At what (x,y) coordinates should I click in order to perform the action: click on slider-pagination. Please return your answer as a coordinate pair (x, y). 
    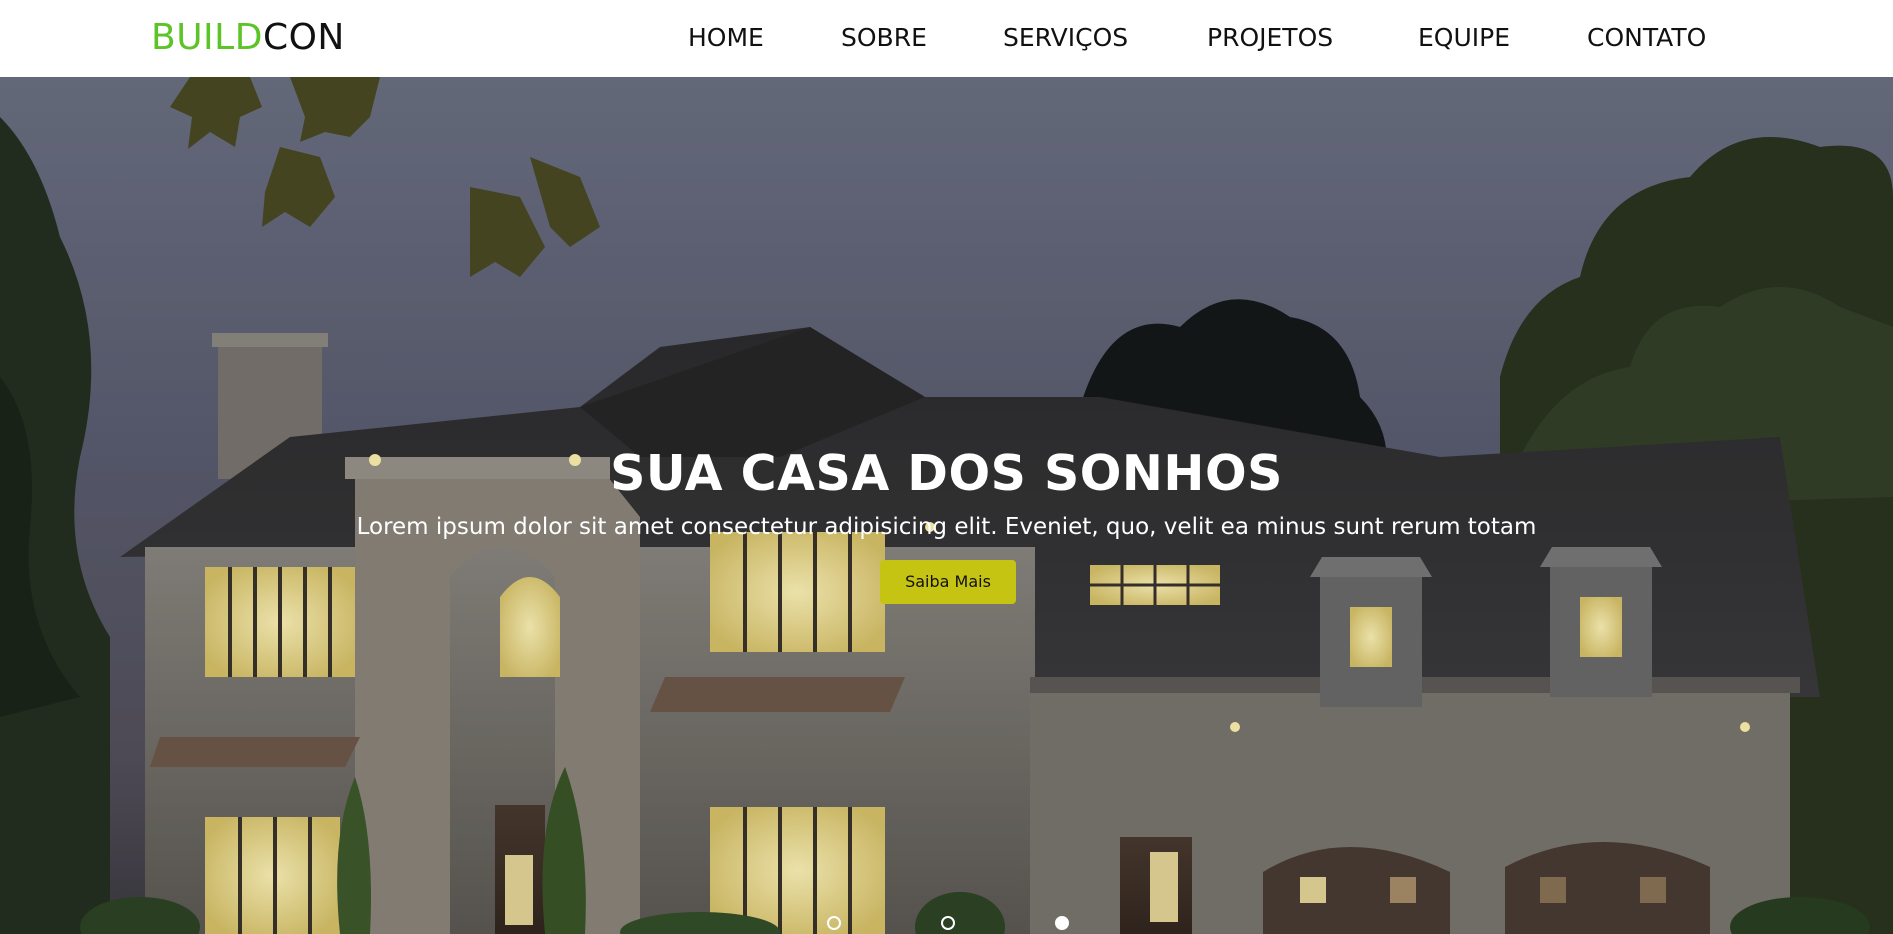
    Looking at the image, I should click on (946, 925).